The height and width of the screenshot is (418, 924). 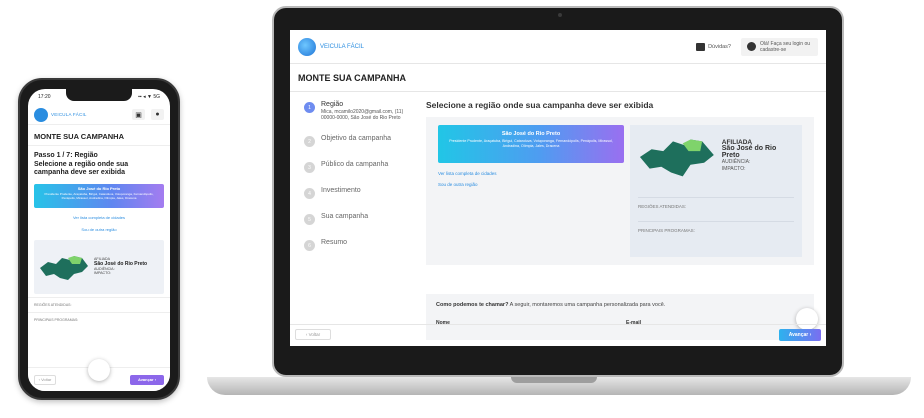 I want to click on wizard-footer: ‹ Voltar Avançar ›, so click(x=558, y=334).